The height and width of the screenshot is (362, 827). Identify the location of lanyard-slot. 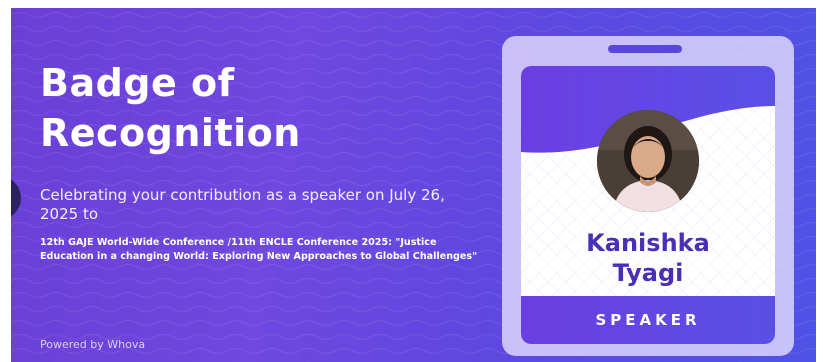
(645, 49).